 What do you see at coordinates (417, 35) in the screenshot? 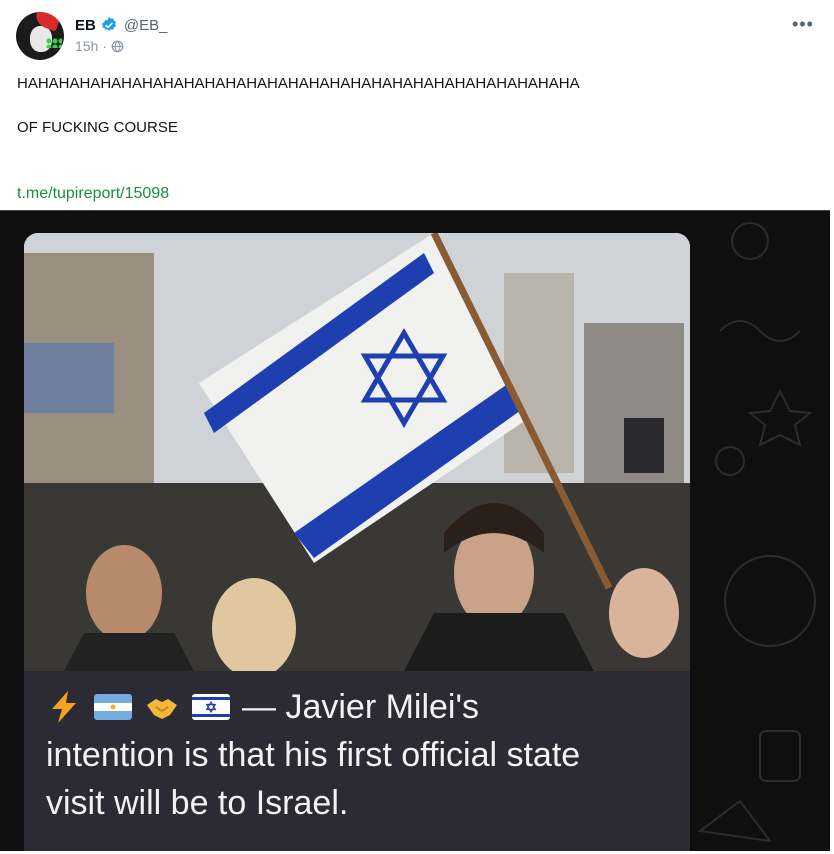
I see `post-header: EB @EB_ 15h · •••` at bounding box center [417, 35].